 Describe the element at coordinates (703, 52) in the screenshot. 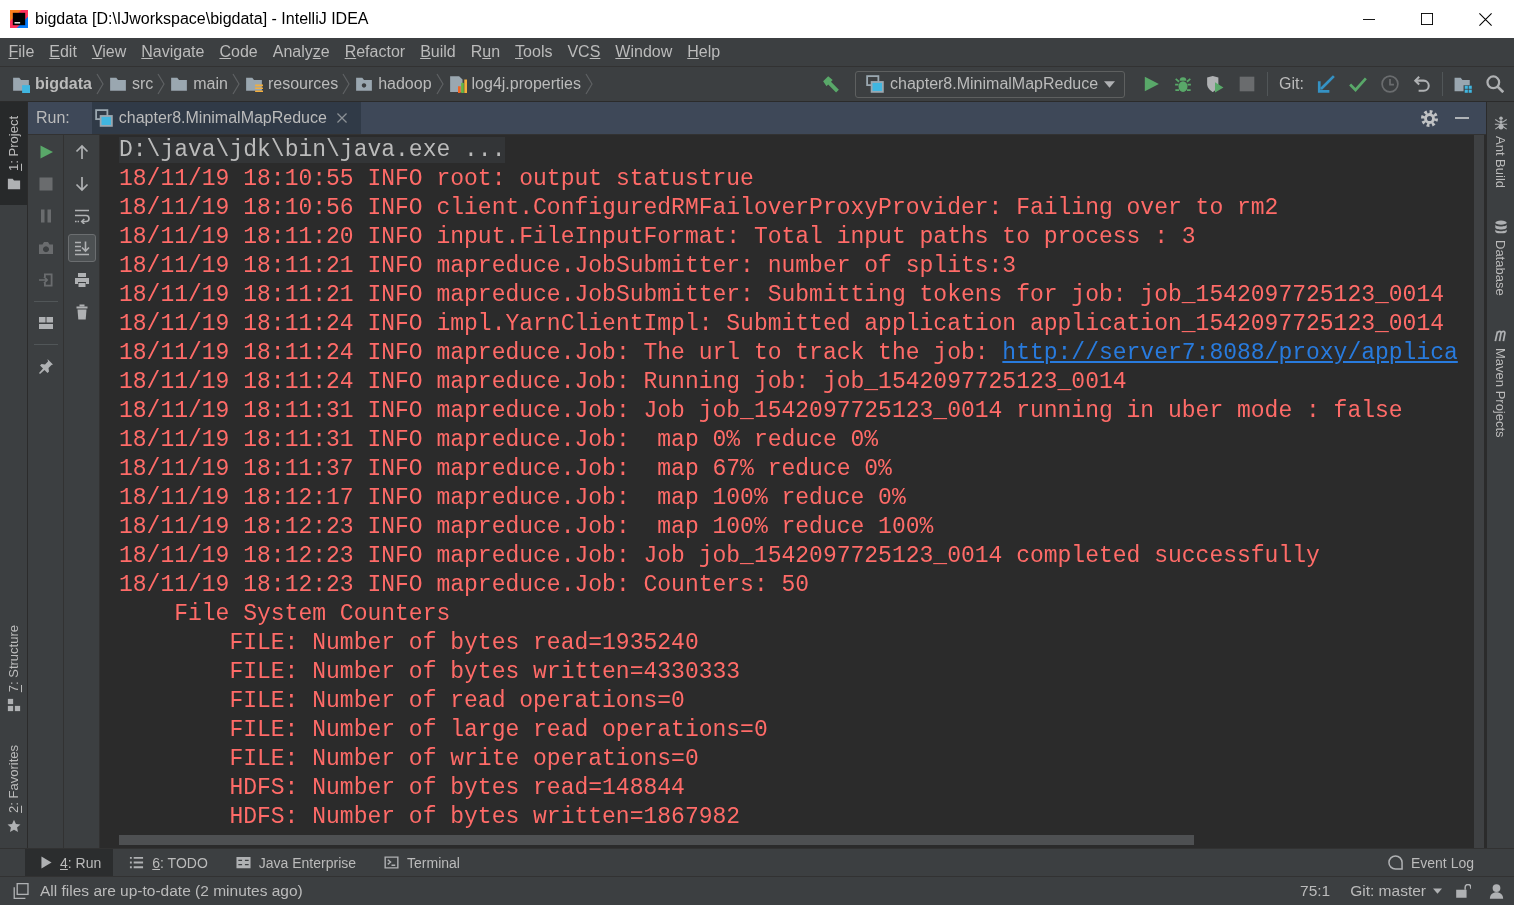

I see `menu-item: Help` at that location.